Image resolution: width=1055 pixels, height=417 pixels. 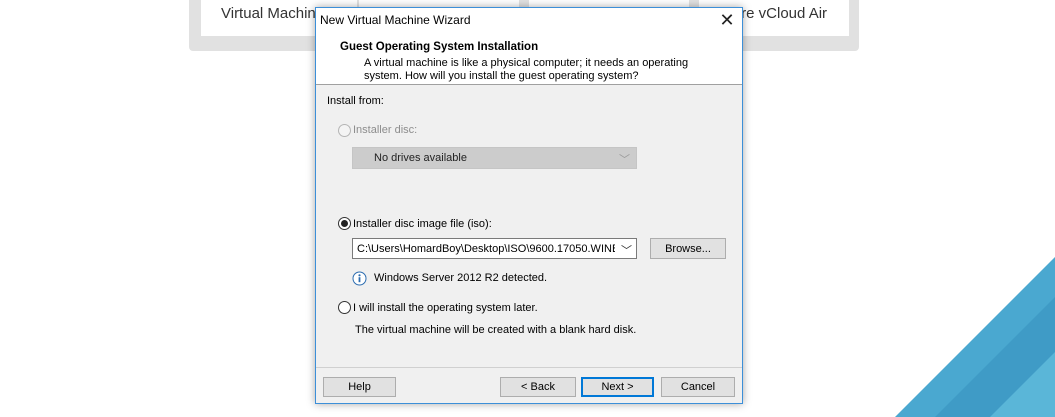 What do you see at coordinates (395, 20) in the screenshot?
I see `dialog-title: New Virtual Machine Wizard` at bounding box center [395, 20].